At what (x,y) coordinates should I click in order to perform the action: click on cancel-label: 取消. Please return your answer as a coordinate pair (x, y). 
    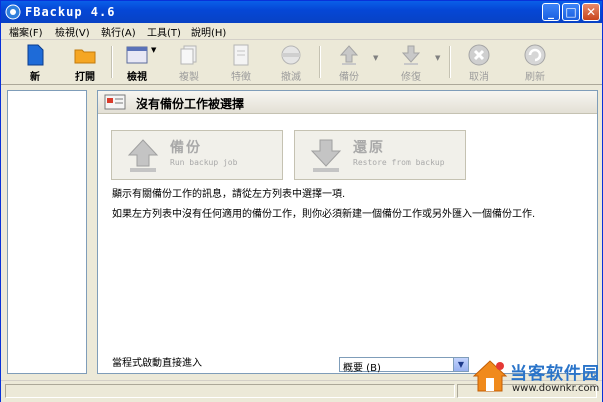
    Looking at the image, I should click on (479, 77).